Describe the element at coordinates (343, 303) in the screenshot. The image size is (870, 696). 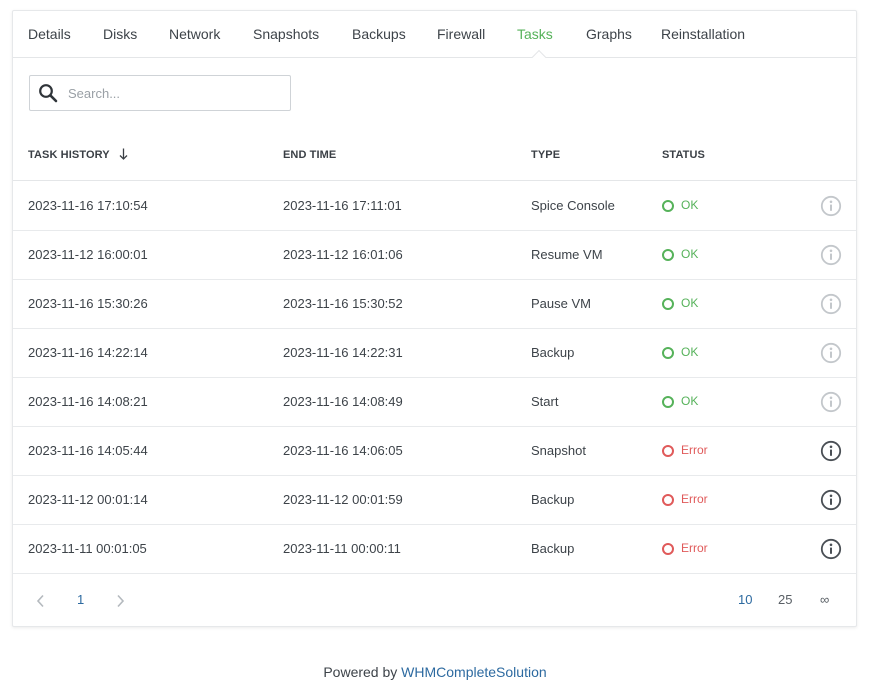
I see `cell-end-time: 2023-11-16 15:30:52` at that location.